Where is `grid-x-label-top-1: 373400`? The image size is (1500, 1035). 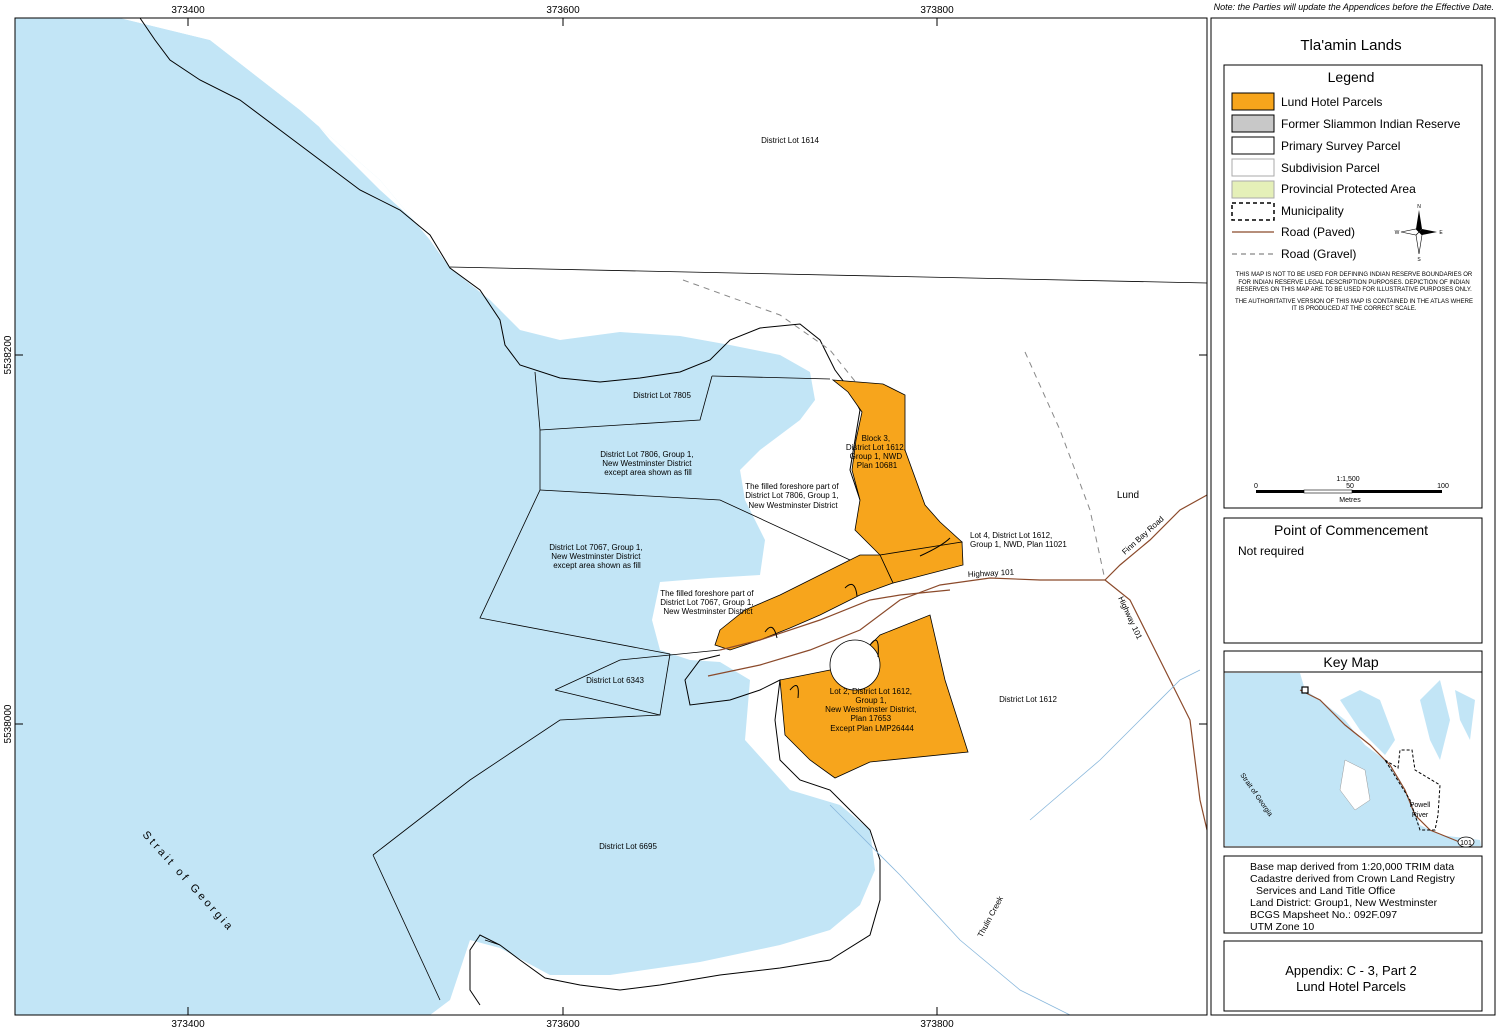
grid-x-label-top-1: 373400 is located at coordinates (188, 10).